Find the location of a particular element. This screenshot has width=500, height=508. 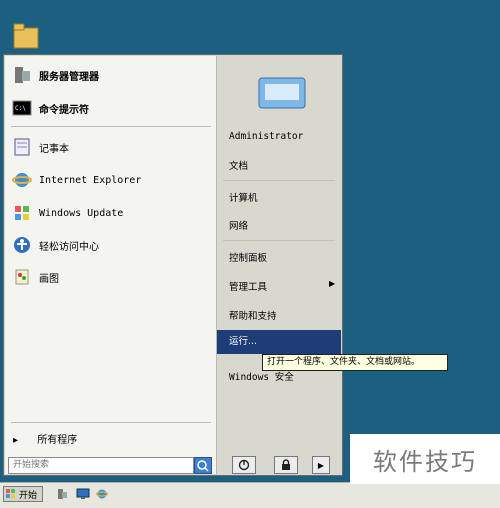

run-tooltip: 打开一个程序、文件夹、文档或网站。 is located at coordinates (355, 362).